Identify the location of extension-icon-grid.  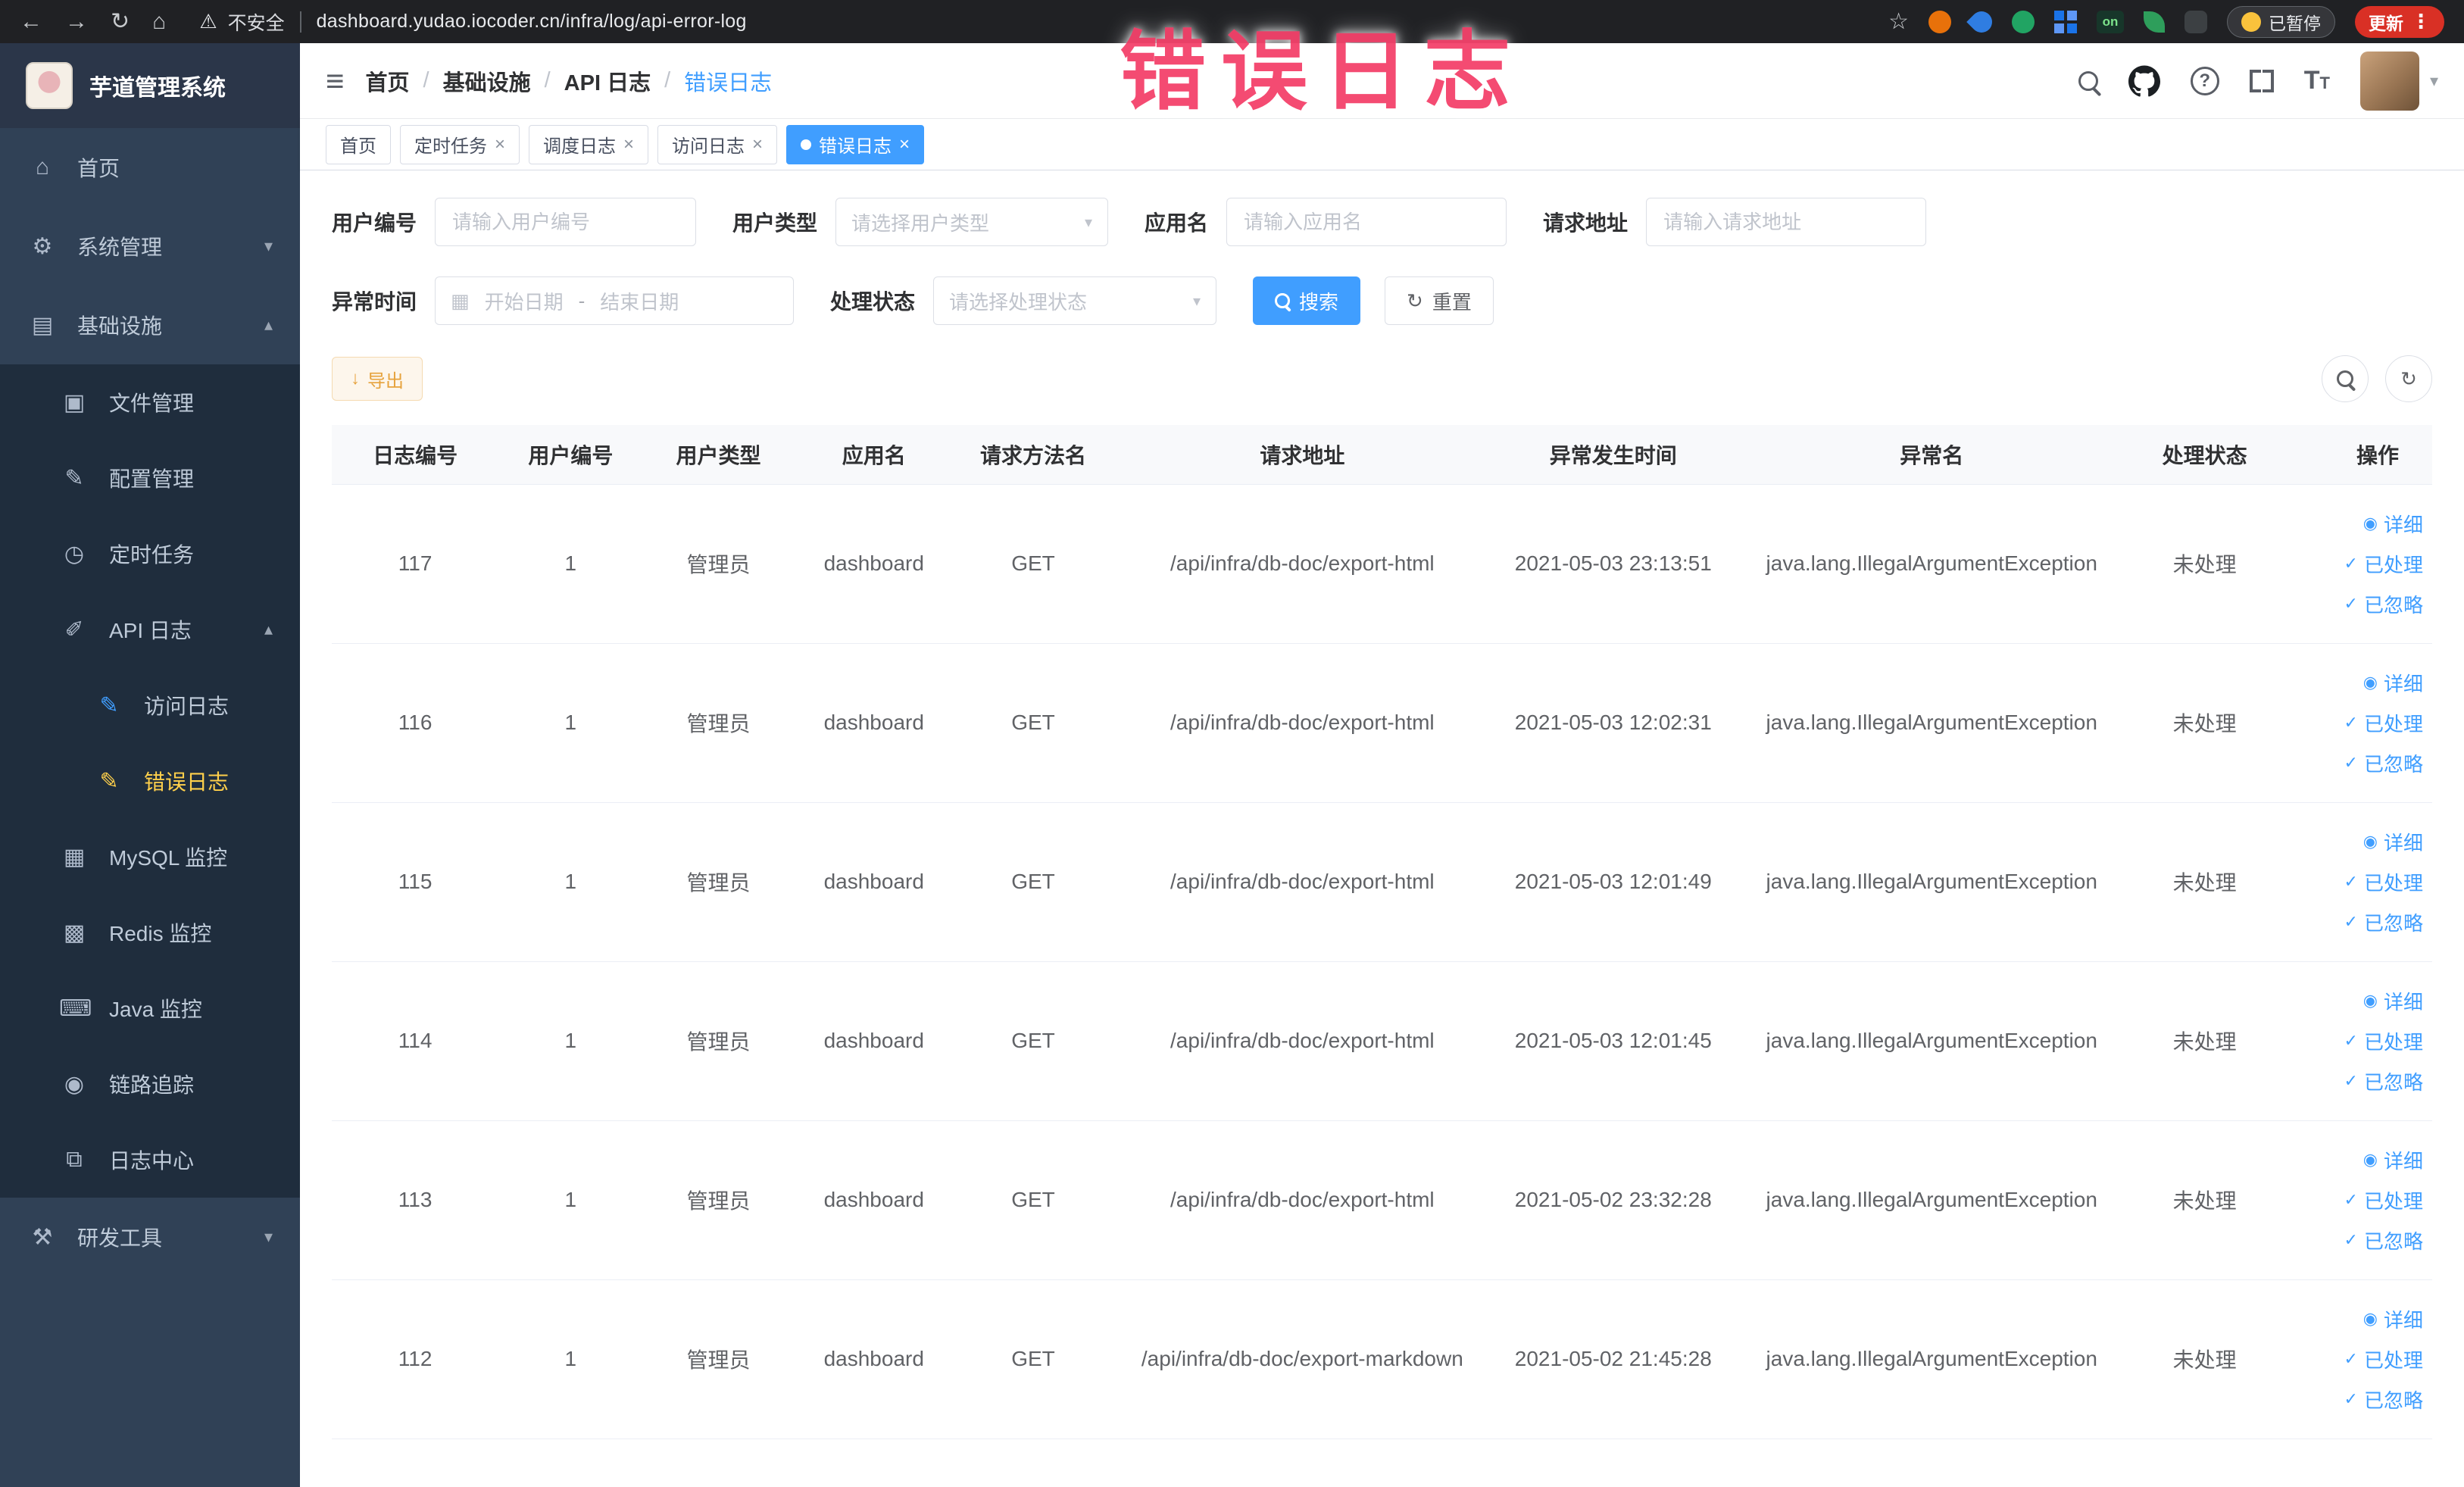
(2065, 21).